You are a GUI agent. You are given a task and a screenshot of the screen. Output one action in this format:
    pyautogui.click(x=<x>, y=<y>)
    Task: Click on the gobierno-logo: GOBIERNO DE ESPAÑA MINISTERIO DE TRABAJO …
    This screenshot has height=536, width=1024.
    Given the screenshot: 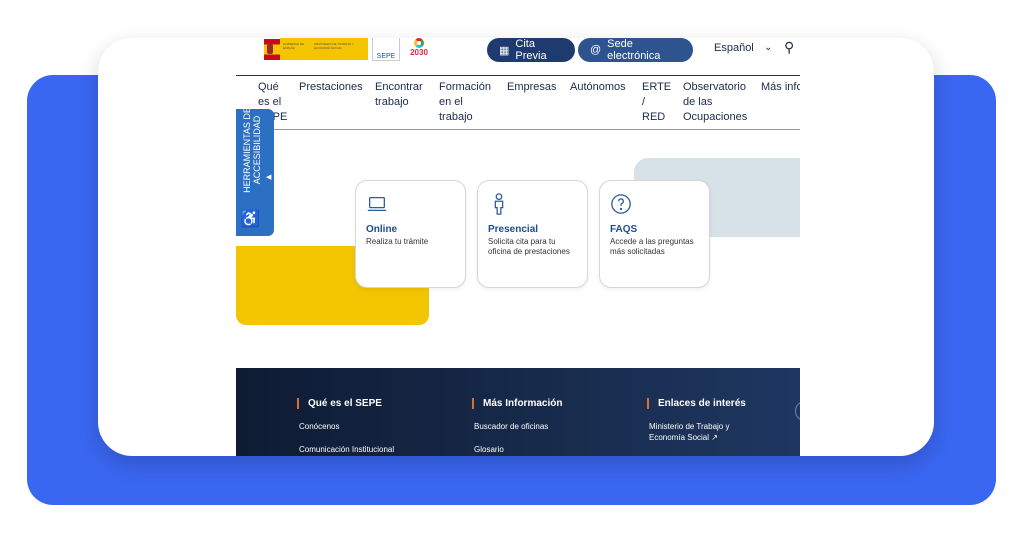 What is the action you would take?
    pyautogui.click(x=324, y=49)
    